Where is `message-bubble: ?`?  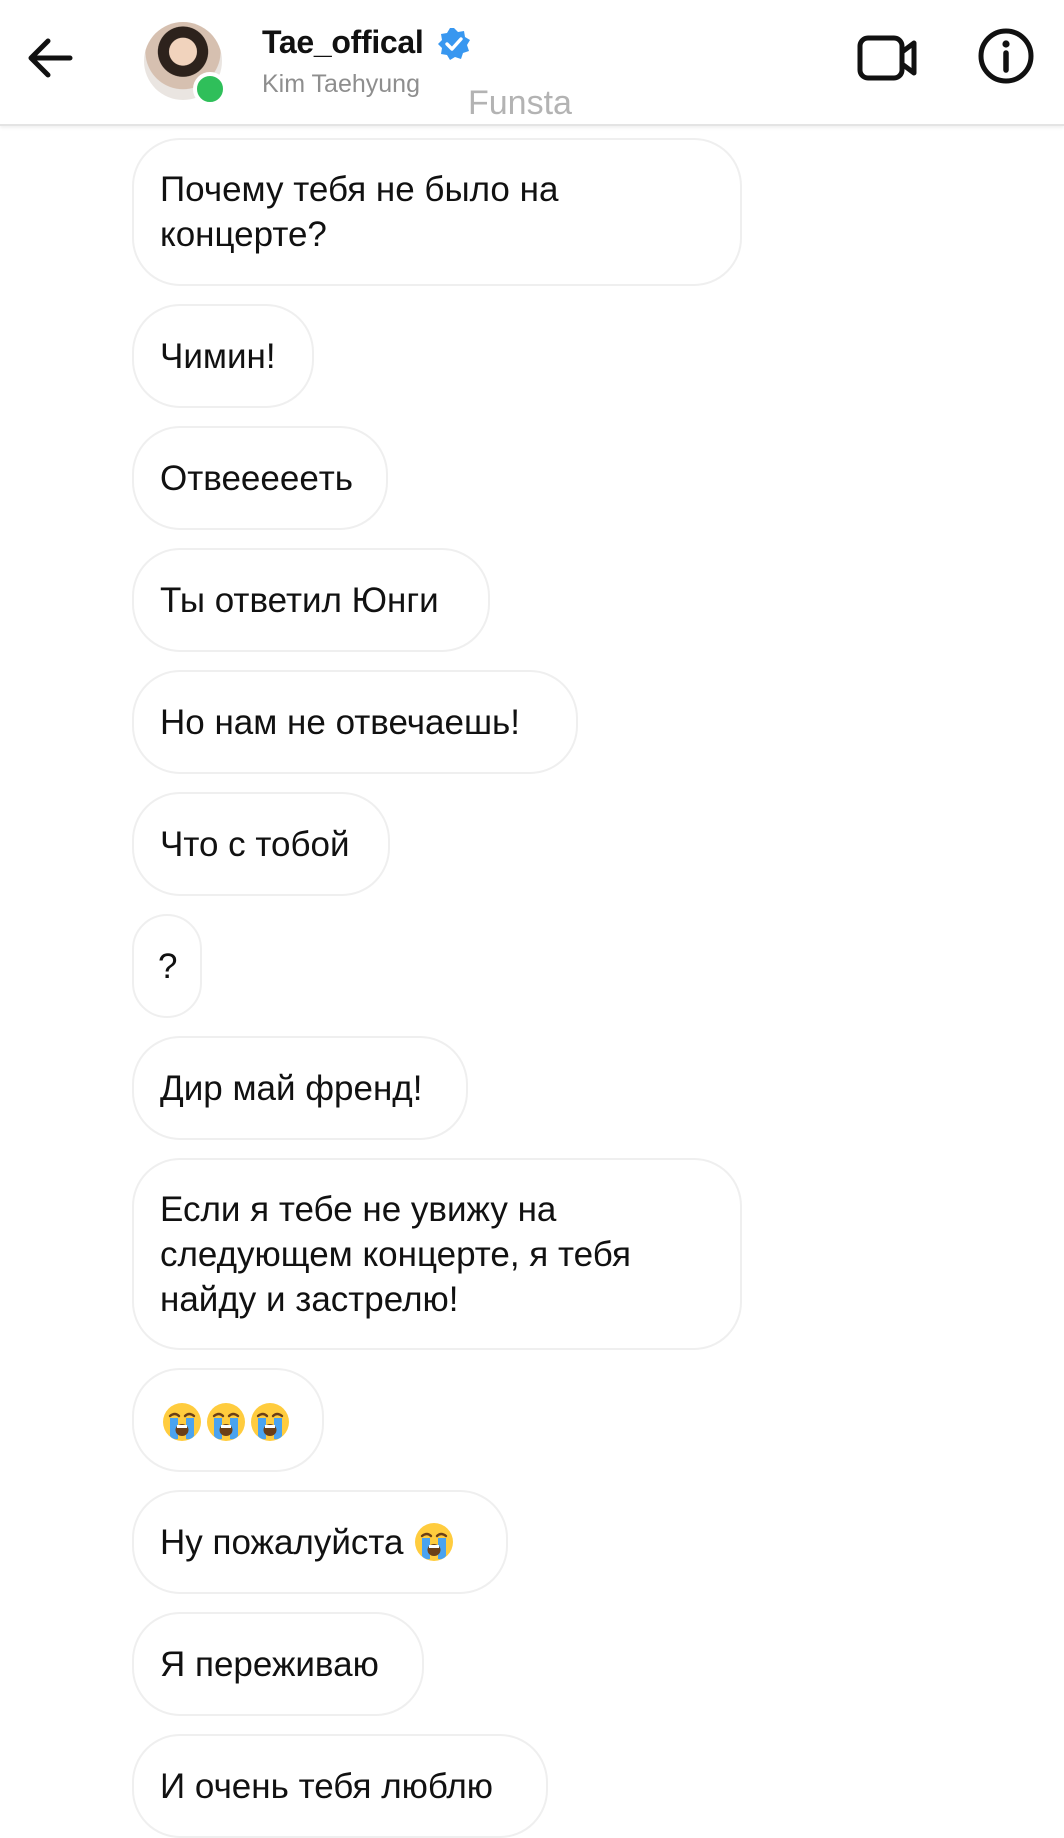 message-bubble: ? is located at coordinates (167, 966).